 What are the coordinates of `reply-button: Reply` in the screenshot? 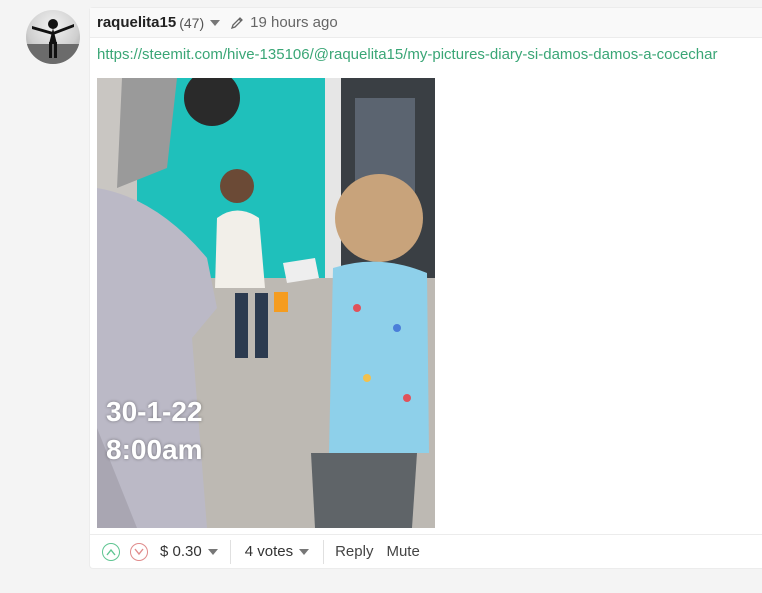 It's located at (354, 551).